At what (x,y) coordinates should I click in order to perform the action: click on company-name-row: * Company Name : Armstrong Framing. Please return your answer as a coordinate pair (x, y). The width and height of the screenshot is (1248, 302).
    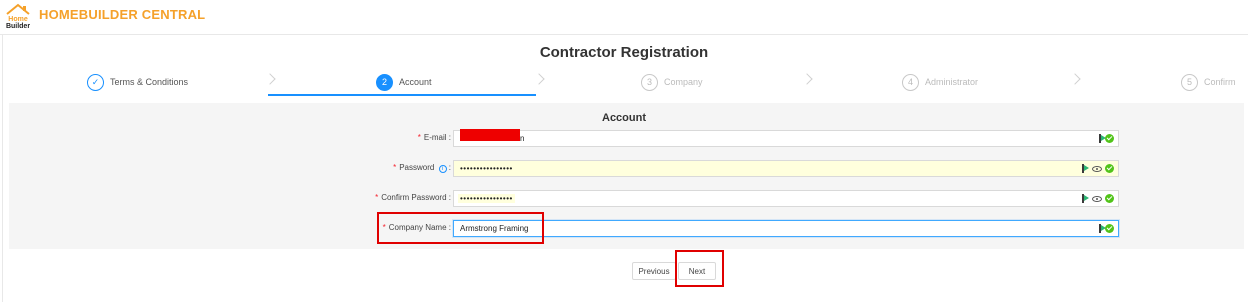
    Looking at the image, I should click on (624, 229).